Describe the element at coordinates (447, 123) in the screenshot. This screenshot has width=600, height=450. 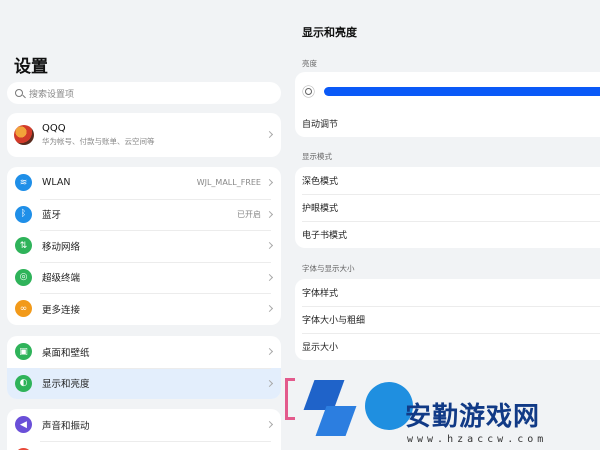
I see `auto-brightness-item: 自动调节` at that location.